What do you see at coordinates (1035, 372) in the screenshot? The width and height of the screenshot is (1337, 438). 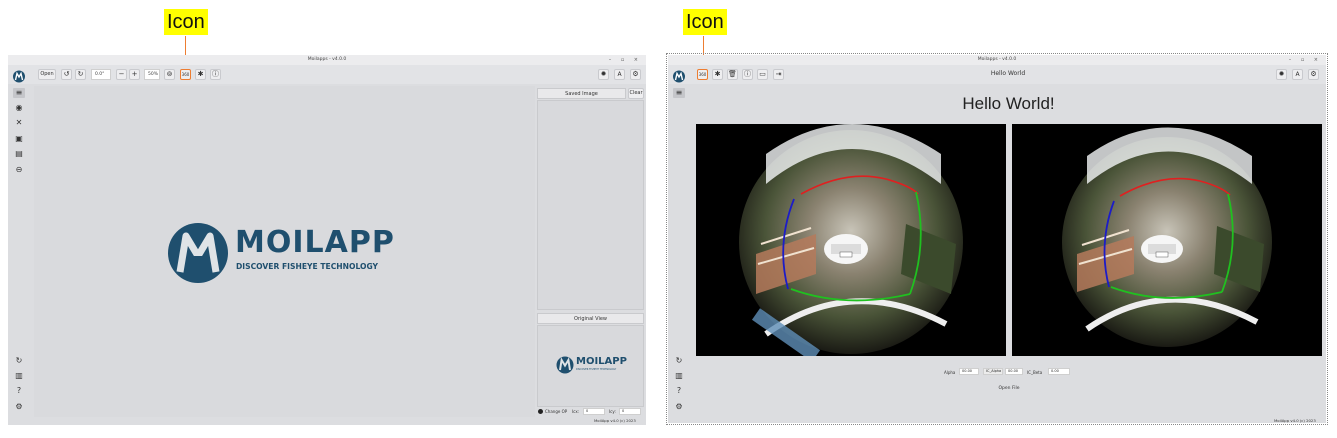 I see `ic-beta-label: IC_Beta` at bounding box center [1035, 372].